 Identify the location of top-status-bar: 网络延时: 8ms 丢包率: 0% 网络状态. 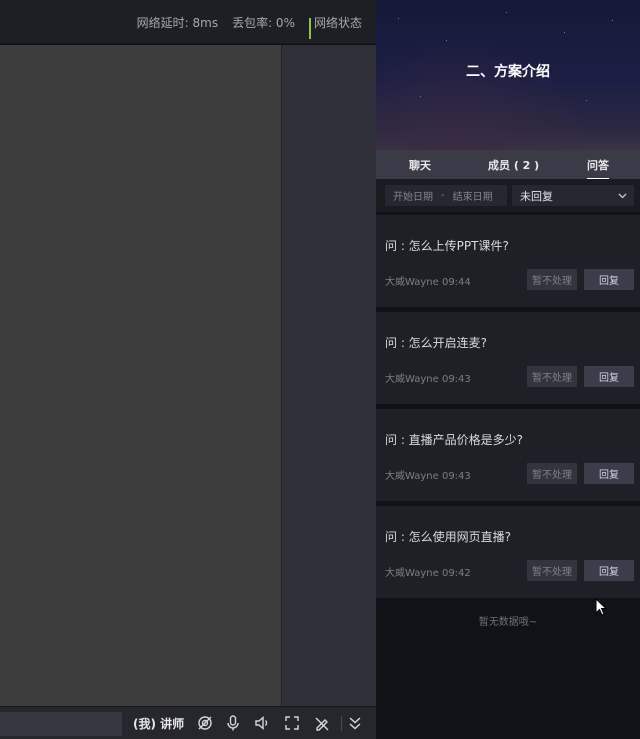
(188, 22).